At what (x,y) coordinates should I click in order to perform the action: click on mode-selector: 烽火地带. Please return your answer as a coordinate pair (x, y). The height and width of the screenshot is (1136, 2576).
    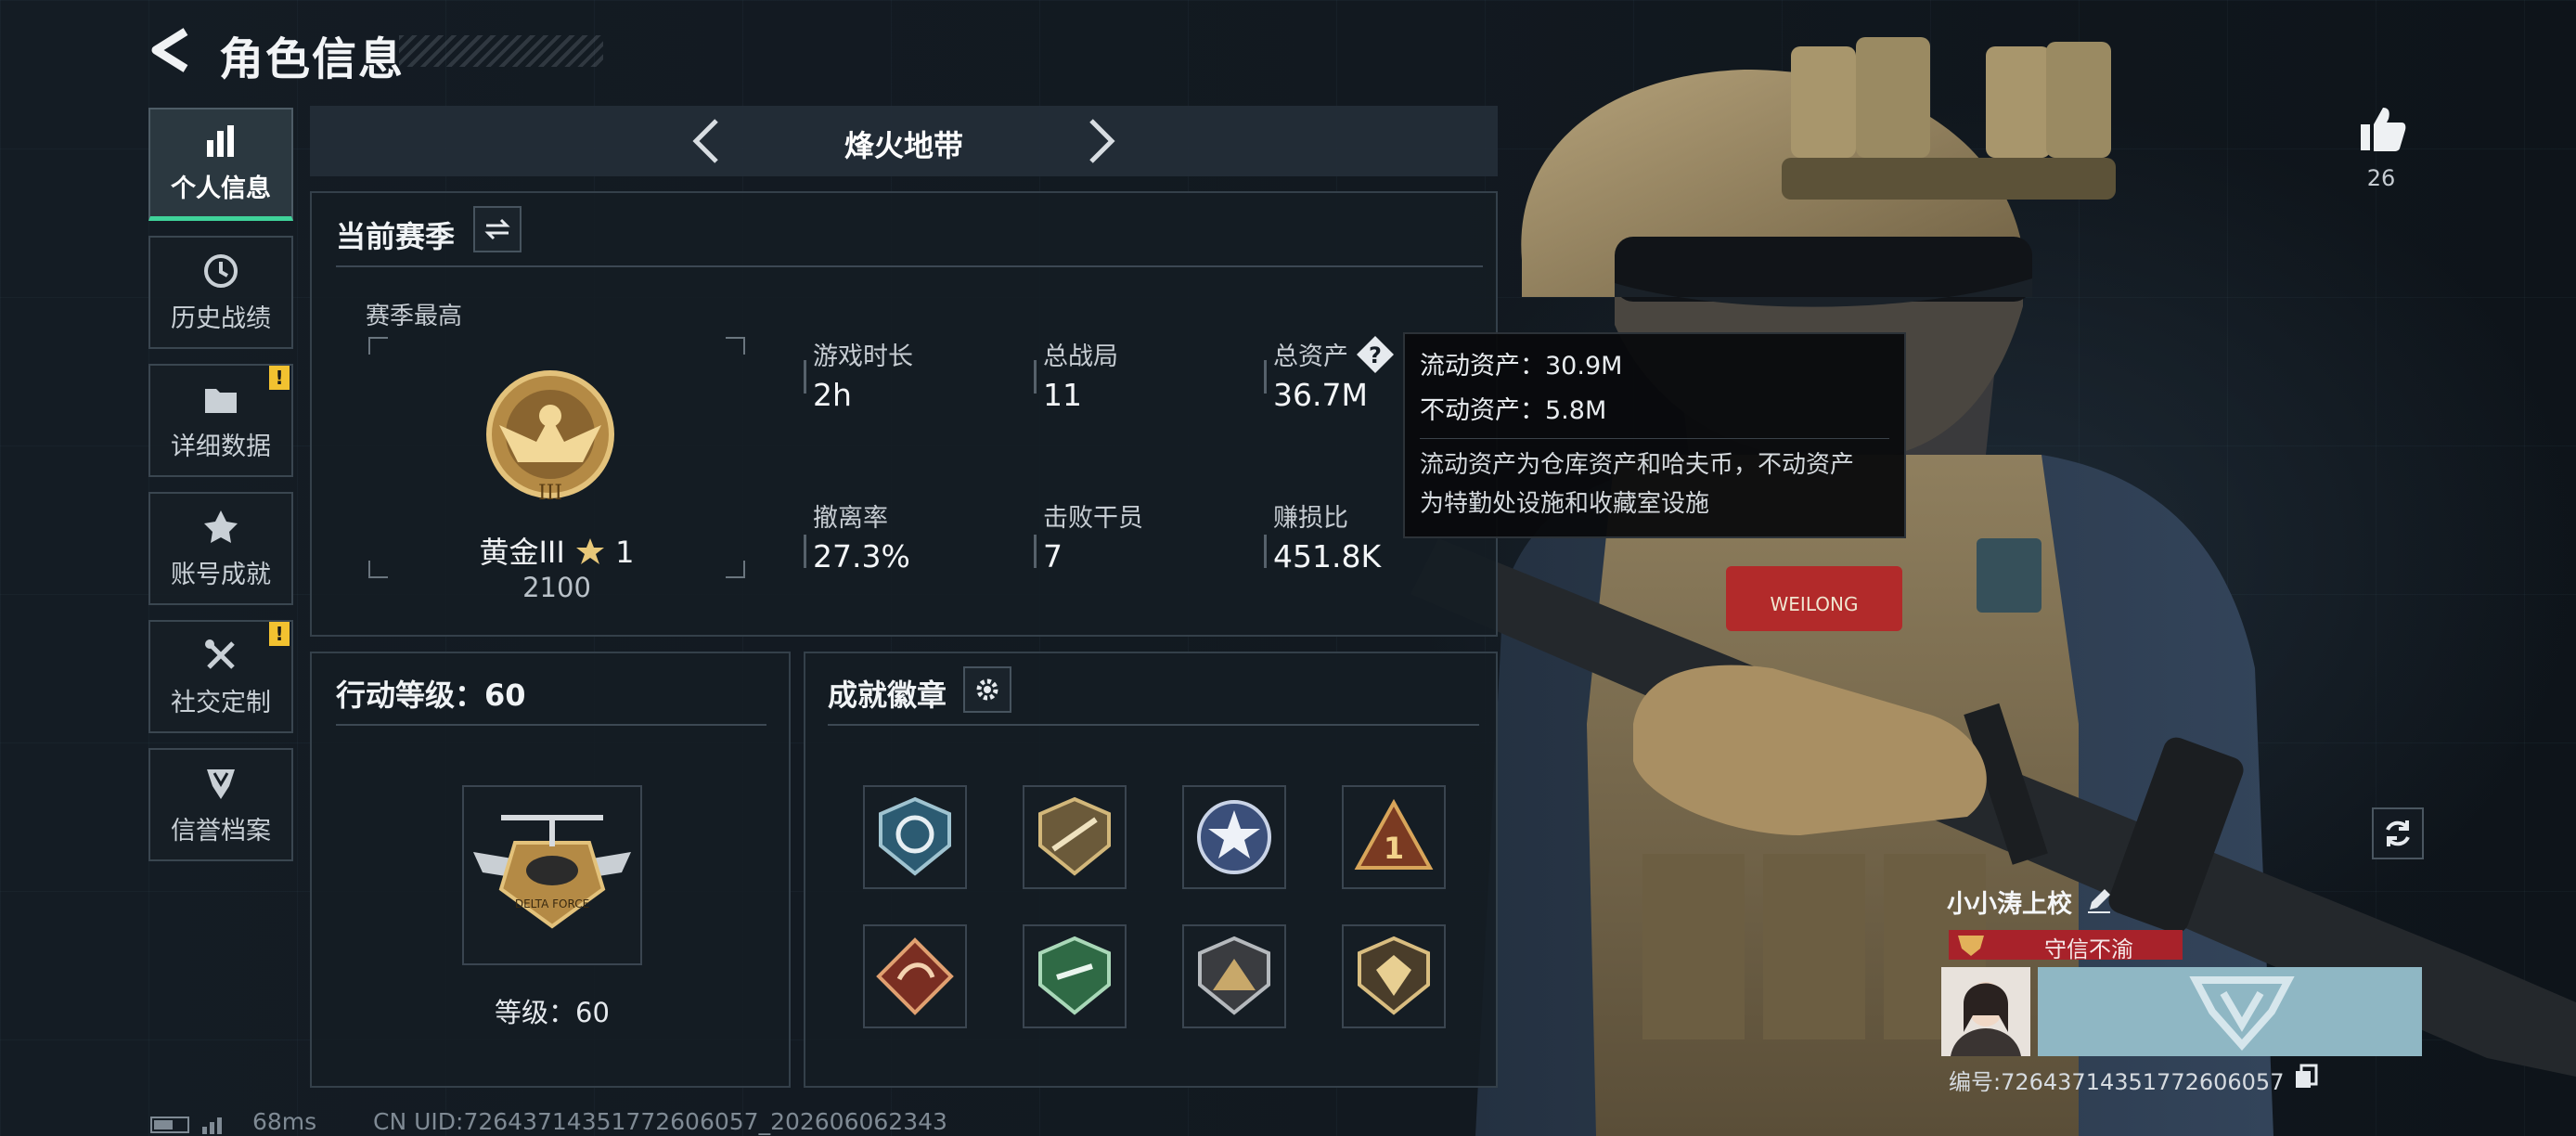
    Looking at the image, I should click on (904, 141).